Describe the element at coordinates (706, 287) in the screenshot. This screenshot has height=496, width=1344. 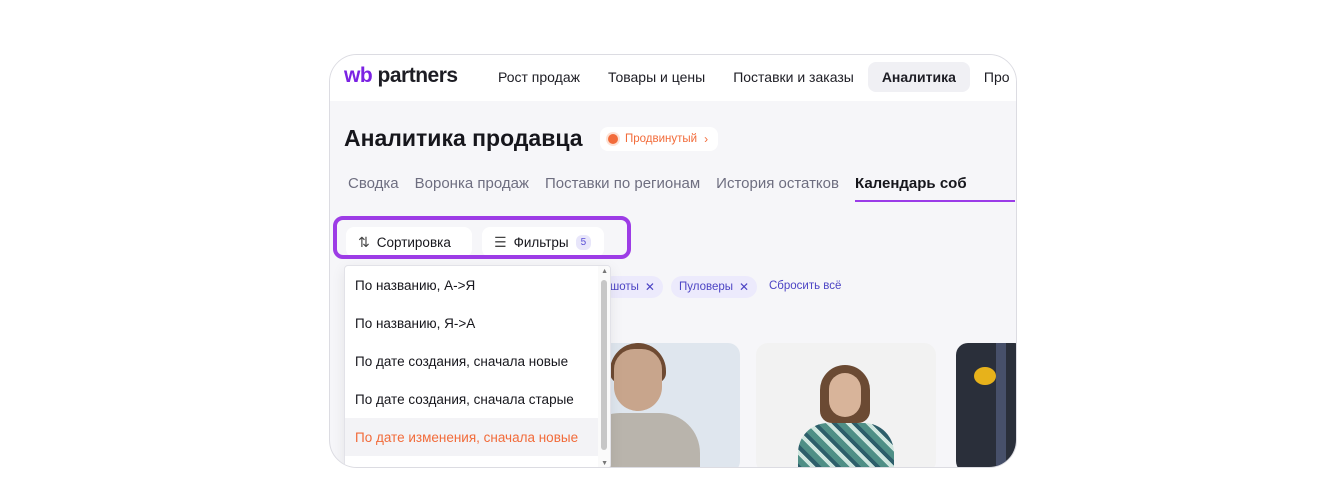
I see `filter-chip-label: Пуловеры` at that location.